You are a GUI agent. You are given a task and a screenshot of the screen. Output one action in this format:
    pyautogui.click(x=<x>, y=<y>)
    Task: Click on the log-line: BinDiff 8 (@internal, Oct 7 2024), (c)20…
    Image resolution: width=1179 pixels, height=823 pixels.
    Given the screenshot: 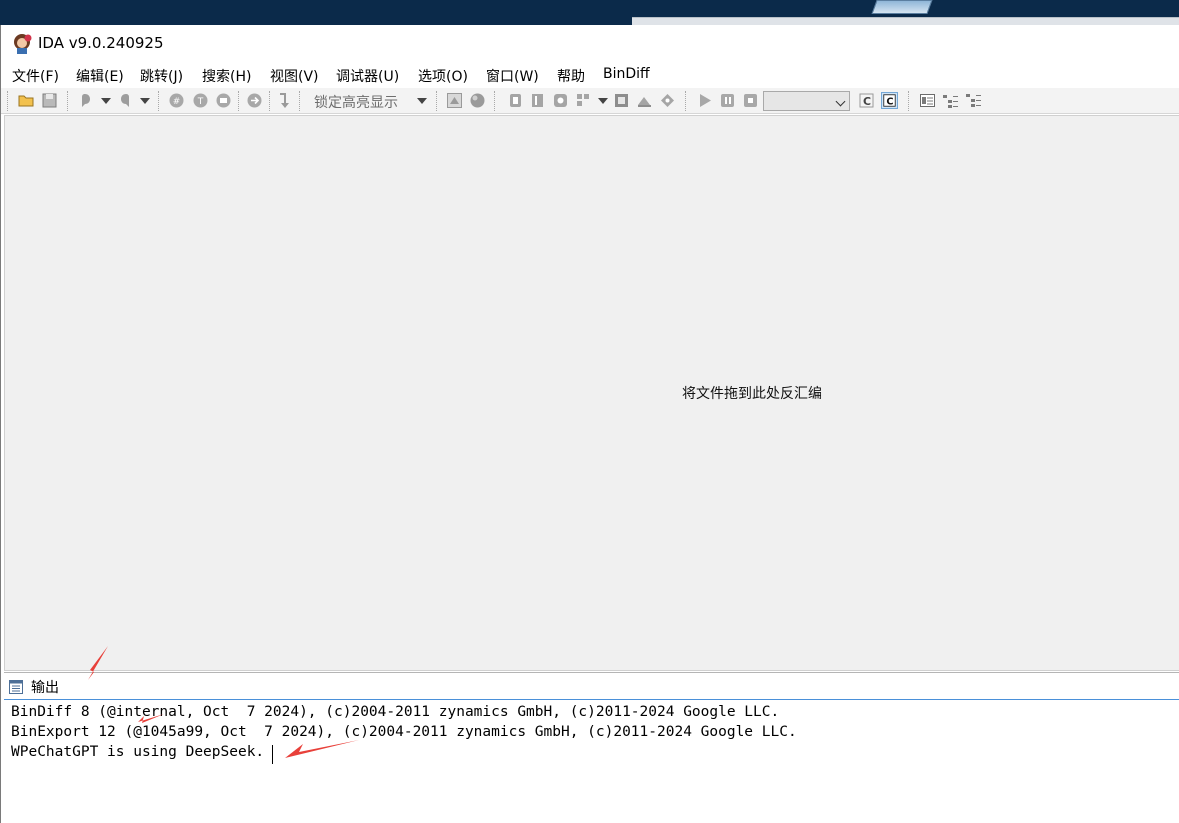 What is the action you would take?
    pyautogui.click(x=395, y=712)
    